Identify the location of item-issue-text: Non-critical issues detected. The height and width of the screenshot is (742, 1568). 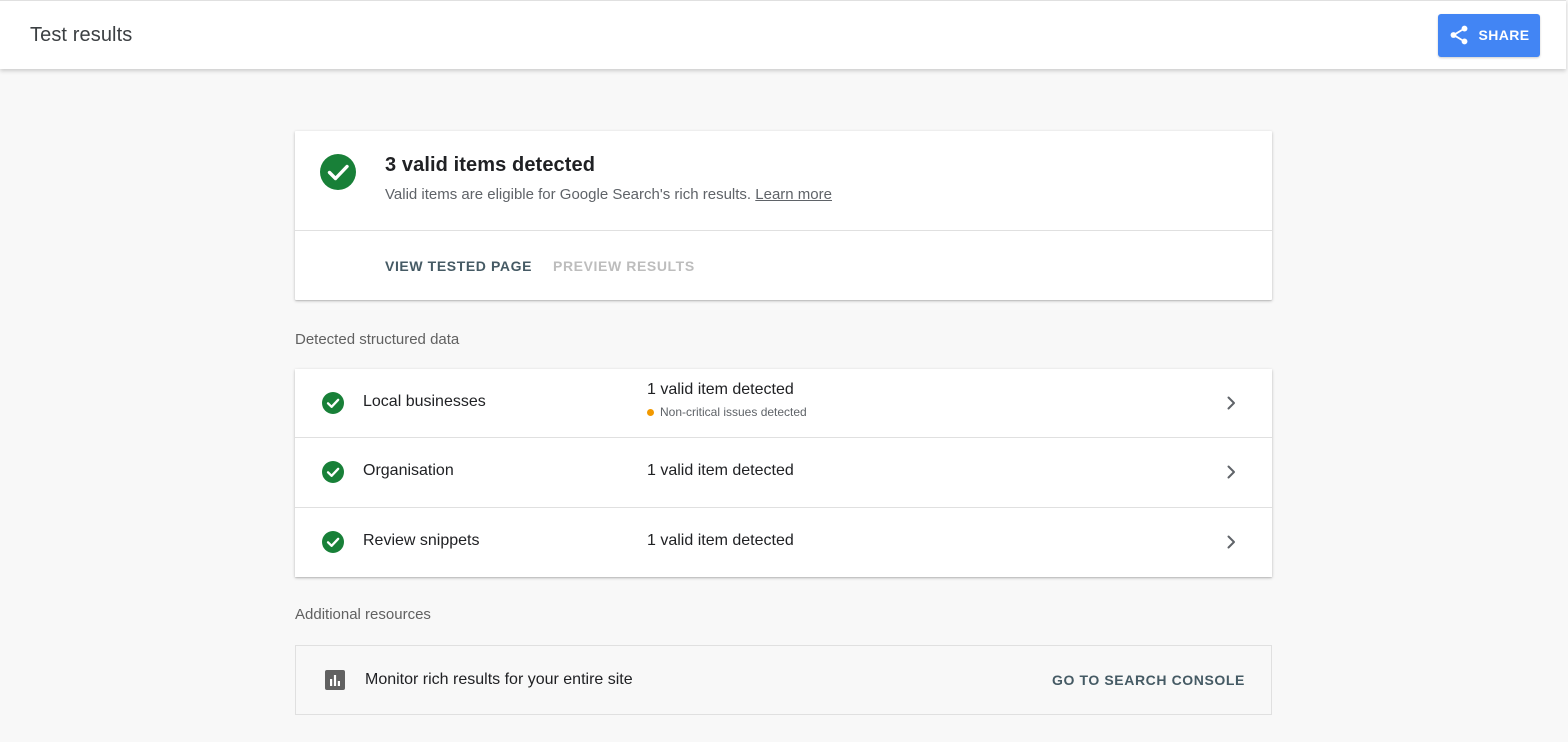
(733, 412).